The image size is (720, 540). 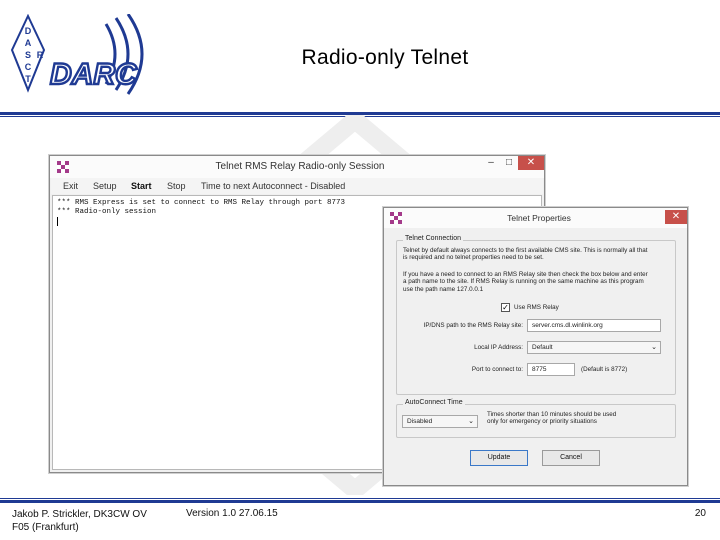 I want to click on cancel-button: Cancel, so click(x=571, y=458).